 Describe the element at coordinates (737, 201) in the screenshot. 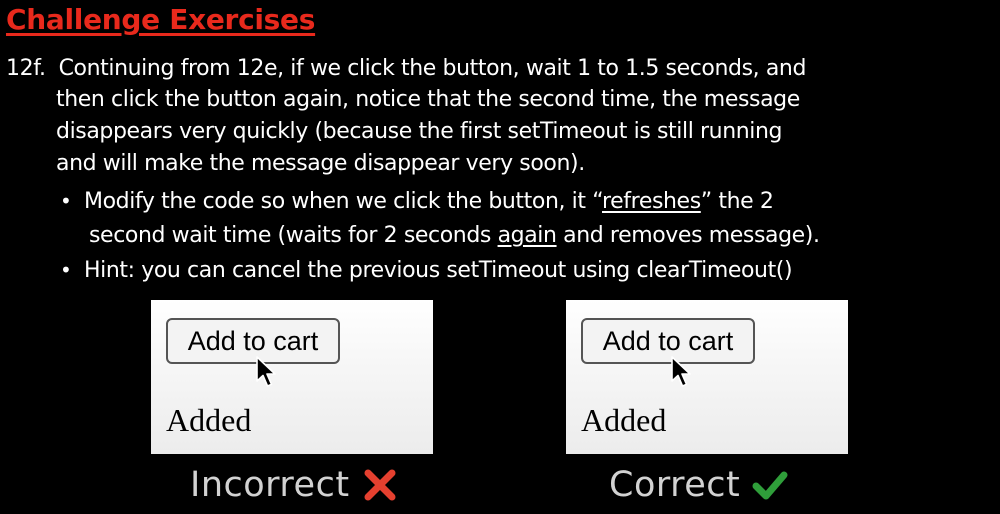

I see `bullet-modify-text-end: ” the 2` at that location.